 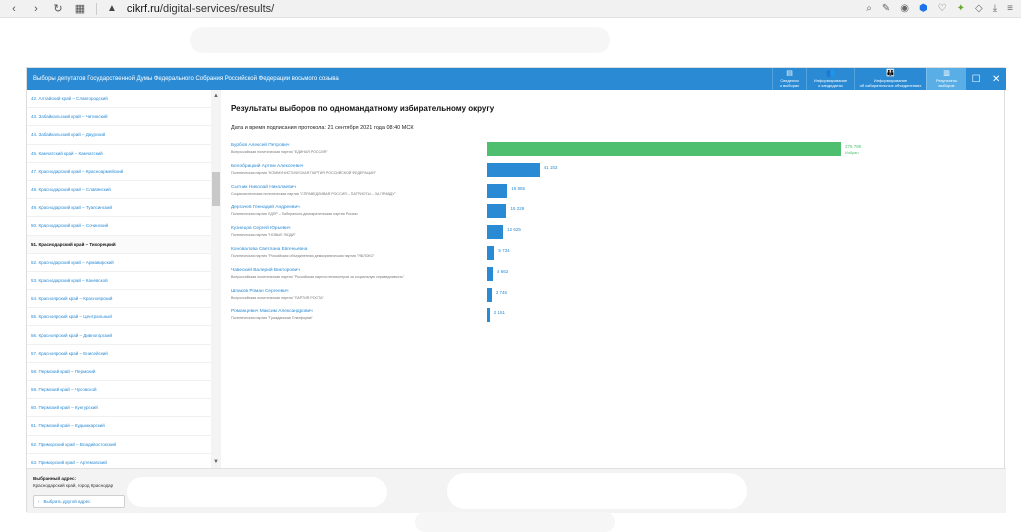 I want to click on candidate-name: Коновалова Светлана Евгеньевна, so click(x=269, y=249).